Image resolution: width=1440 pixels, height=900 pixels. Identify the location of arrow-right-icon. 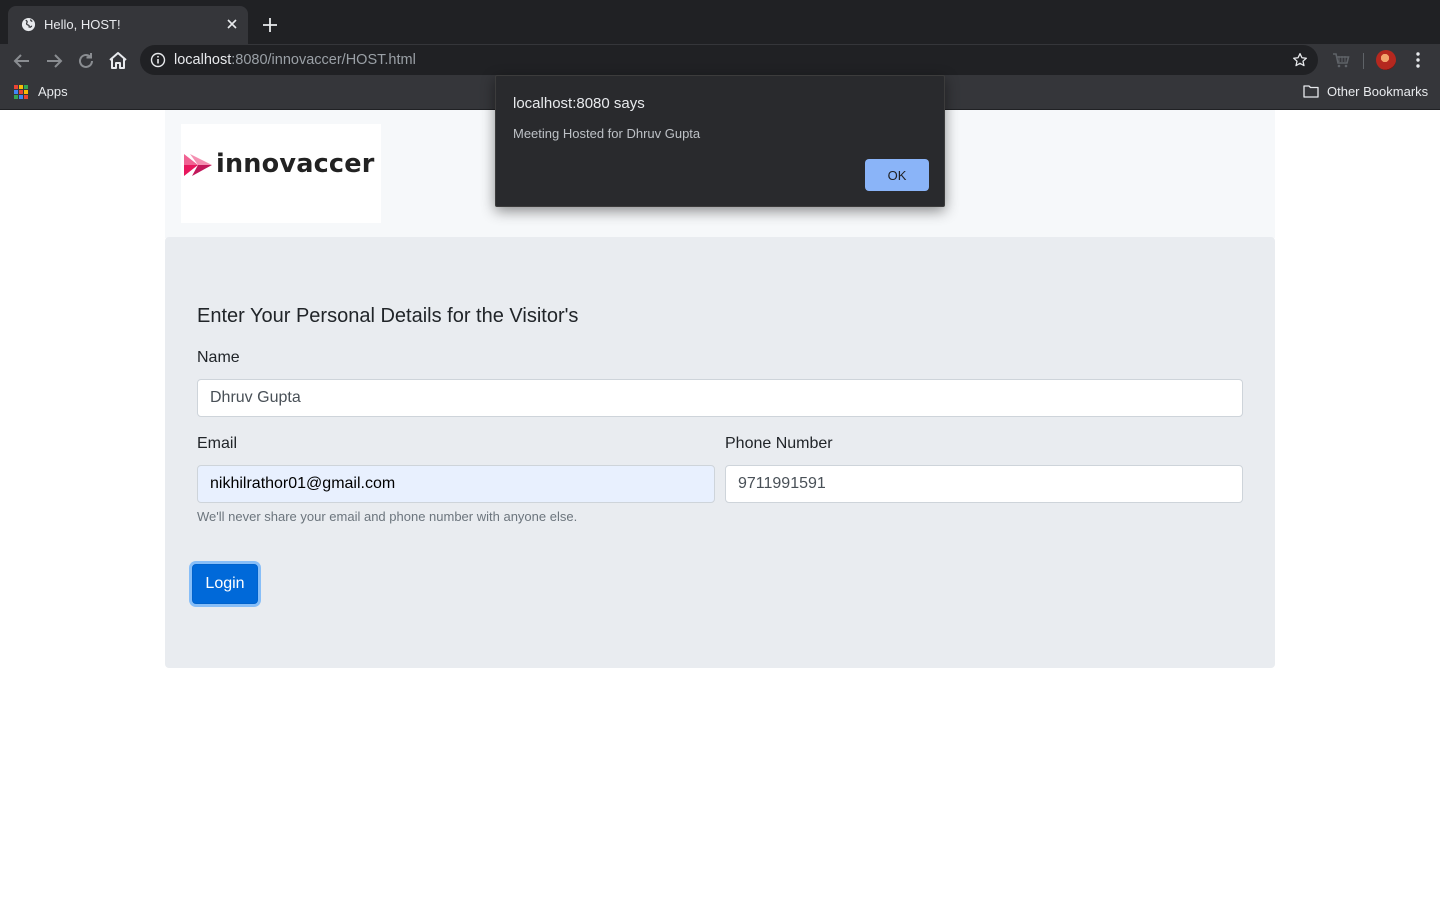
(54, 61).